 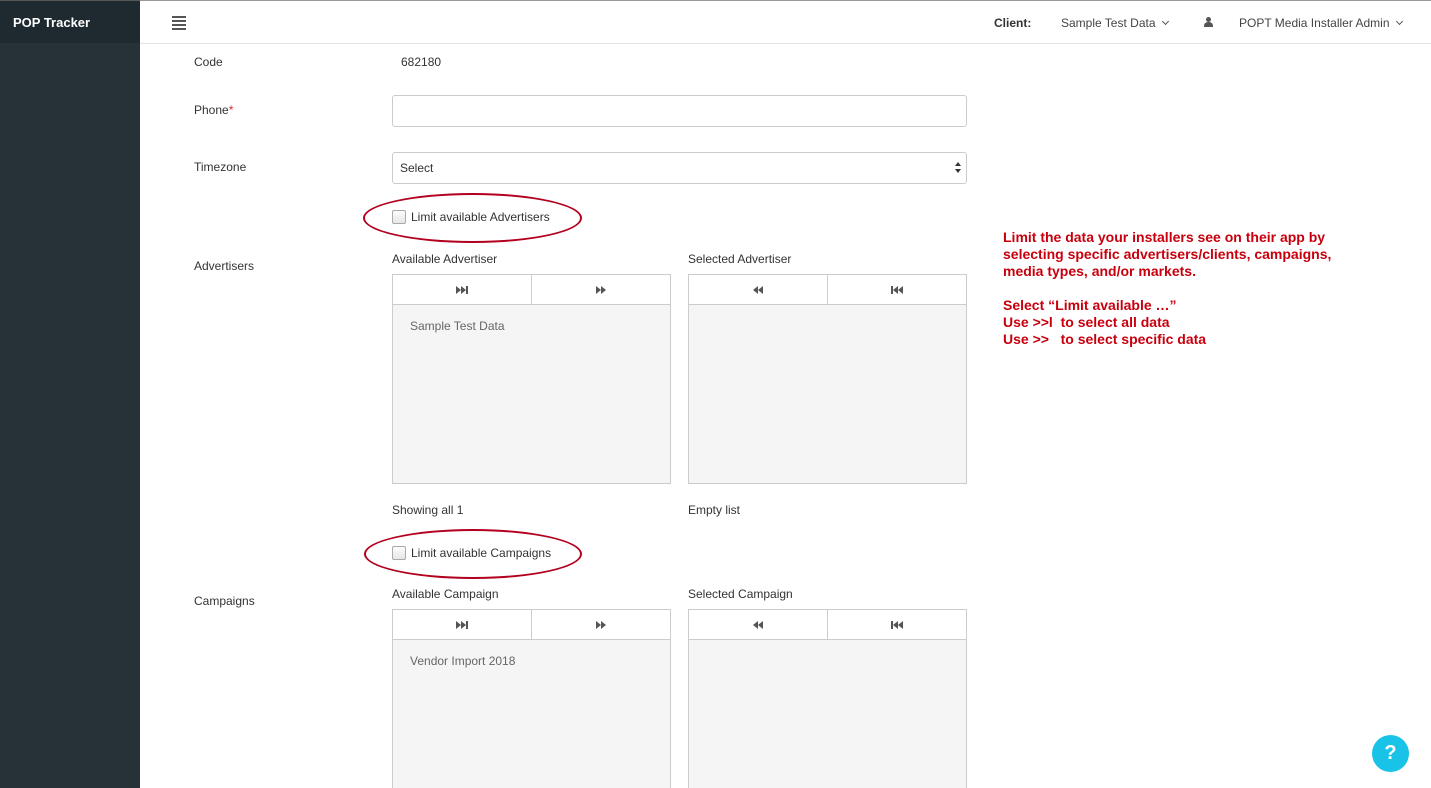 What do you see at coordinates (445, 594) in the screenshot?
I see `available-campaign-heading: Available Campaign` at bounding box center [445, 594].